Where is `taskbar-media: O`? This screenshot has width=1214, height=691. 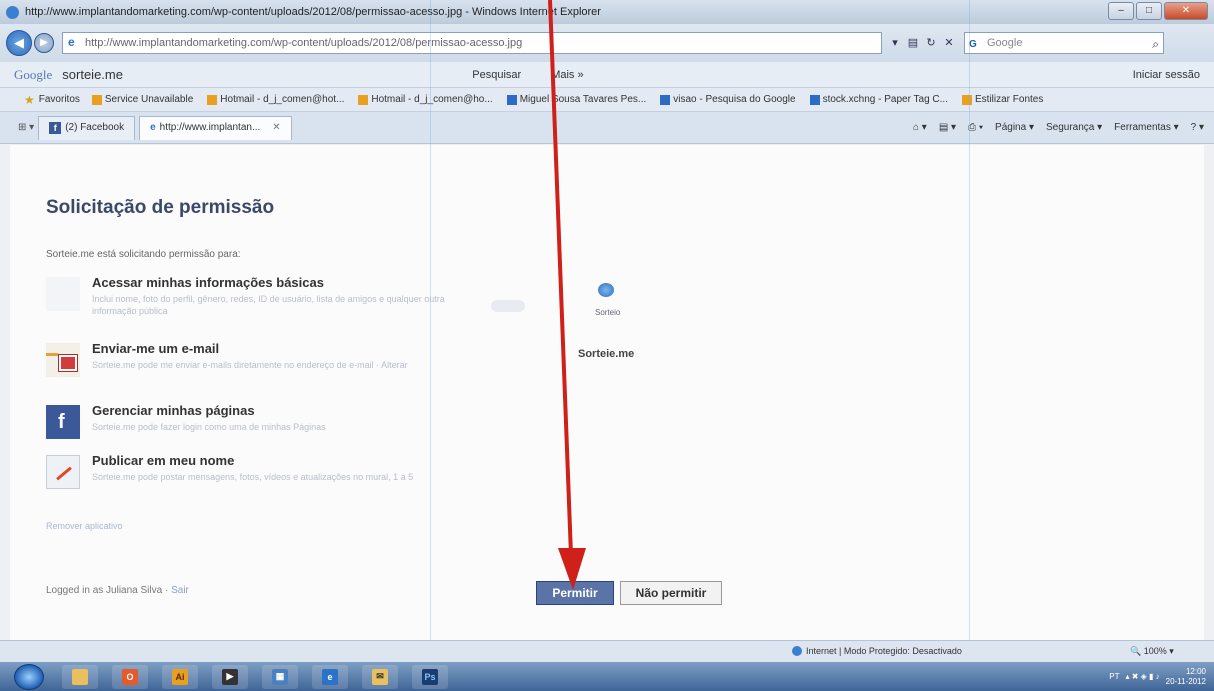 taskbar-media: O is located at coordinates (130, 676).